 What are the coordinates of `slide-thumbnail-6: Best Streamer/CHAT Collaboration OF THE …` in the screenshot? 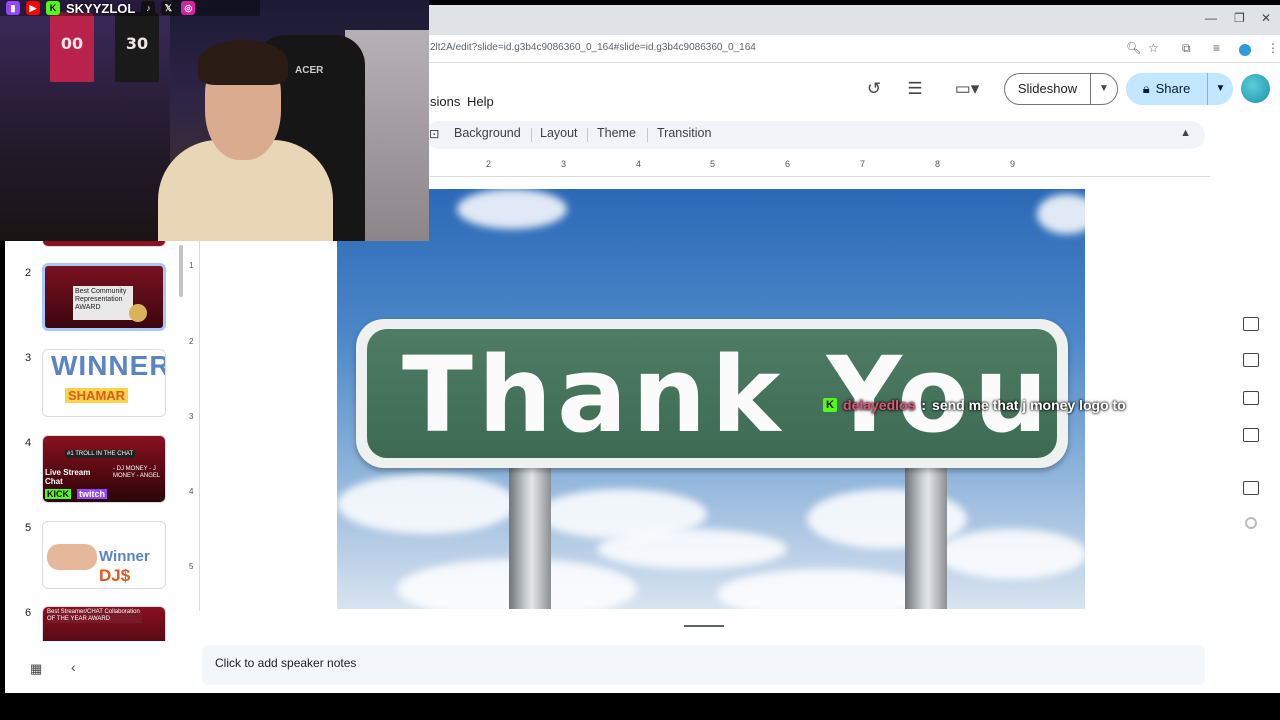 It's located at (104, 623).